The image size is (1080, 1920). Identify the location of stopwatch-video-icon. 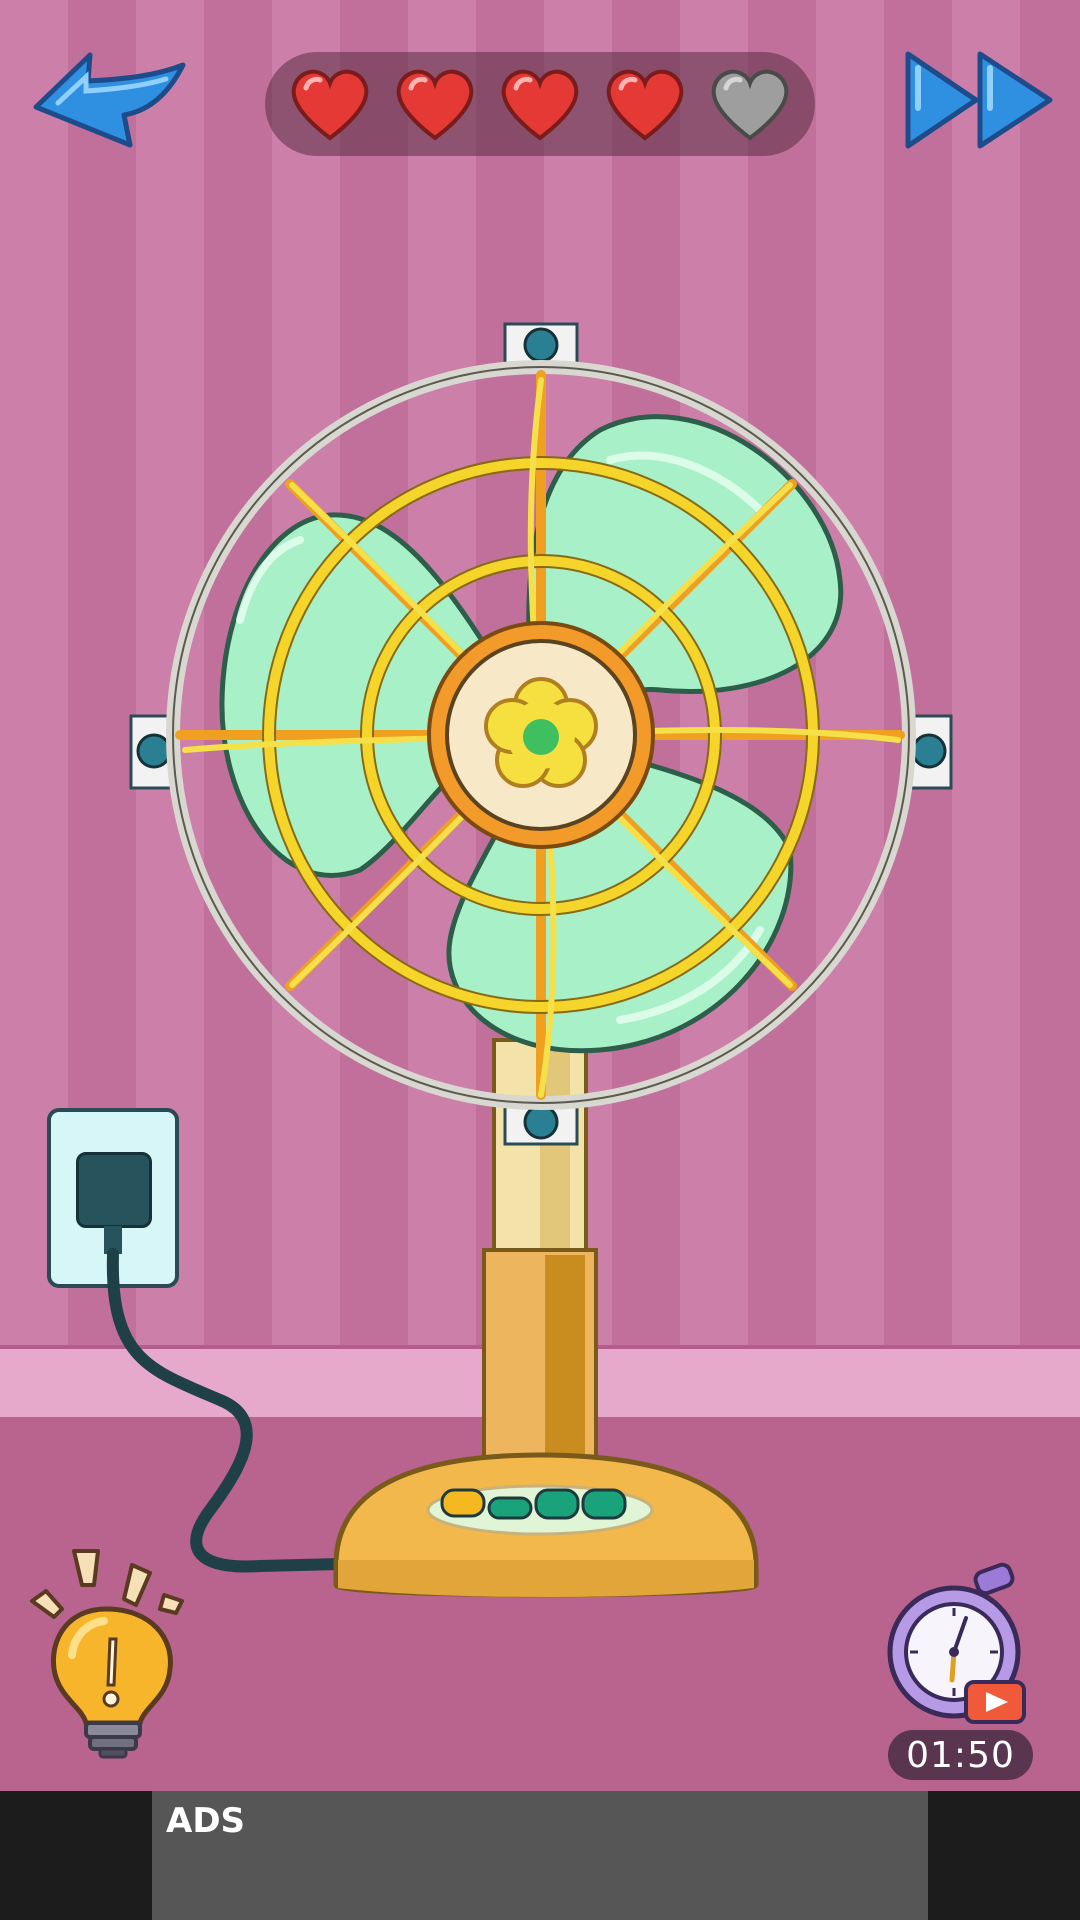
(956, 1643).